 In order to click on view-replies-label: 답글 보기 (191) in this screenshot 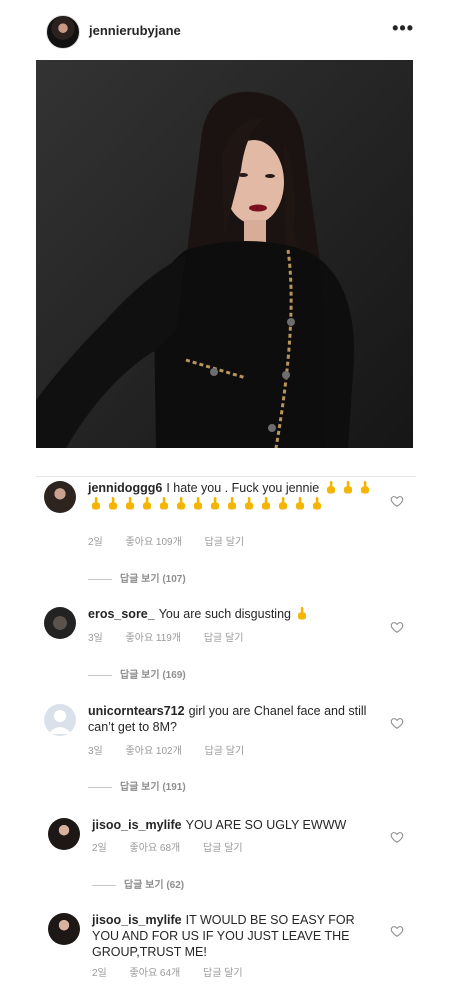, I will do `click(153, 787)`.